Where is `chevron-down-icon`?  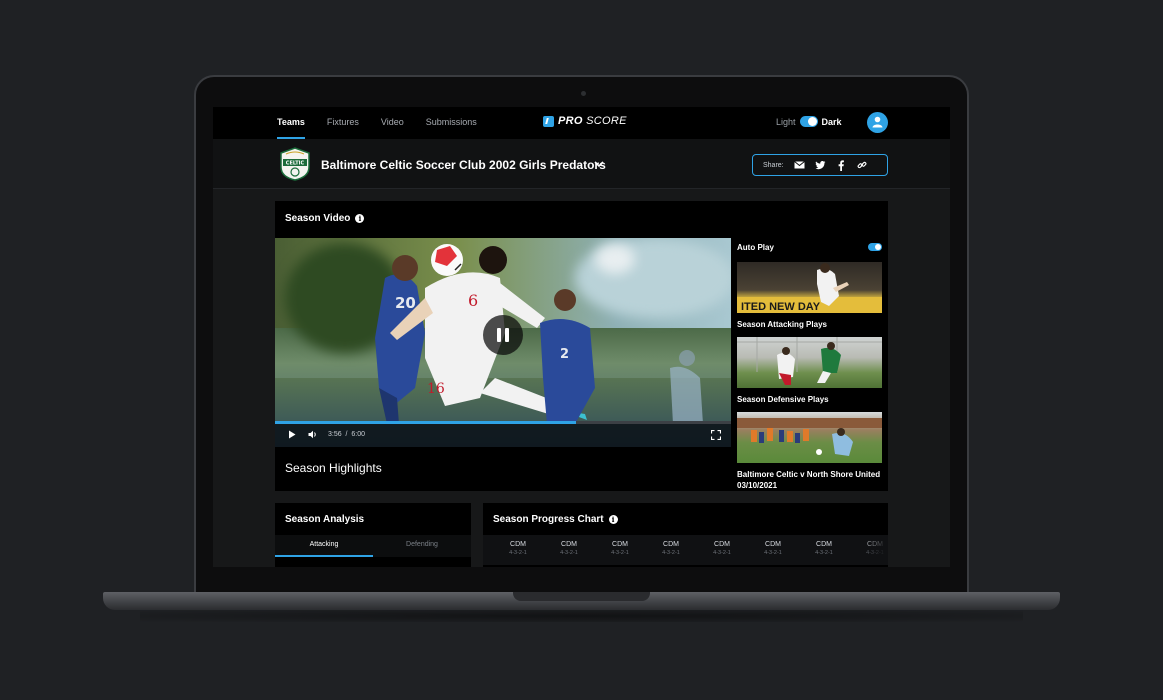 chevron-down-icon is located at coordinates (599, 164).